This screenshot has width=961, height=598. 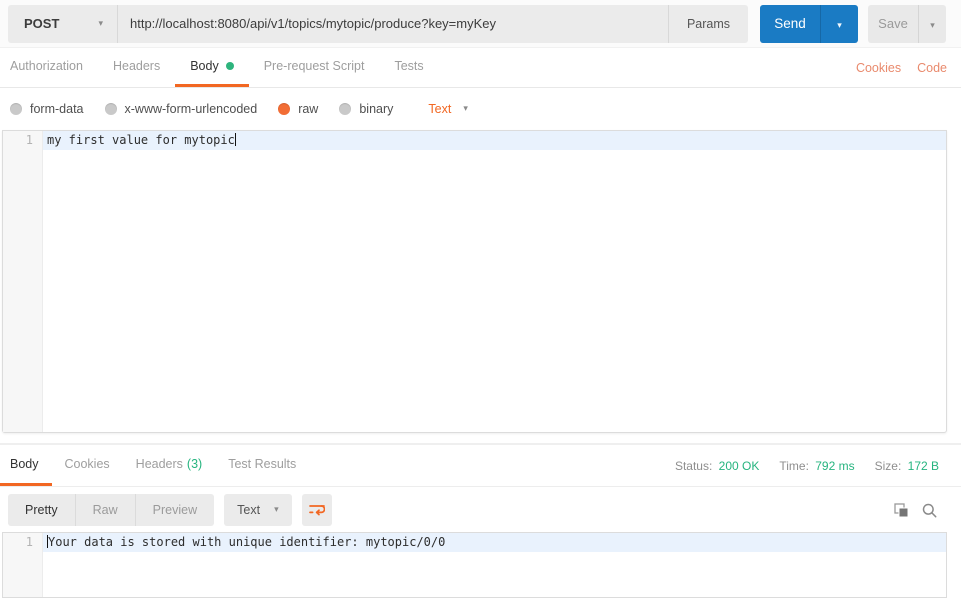 What do you see at coordinates (878, 67) in the screenshot?
I see `cookies-link: Cookies` at bounding box center [878, 67].